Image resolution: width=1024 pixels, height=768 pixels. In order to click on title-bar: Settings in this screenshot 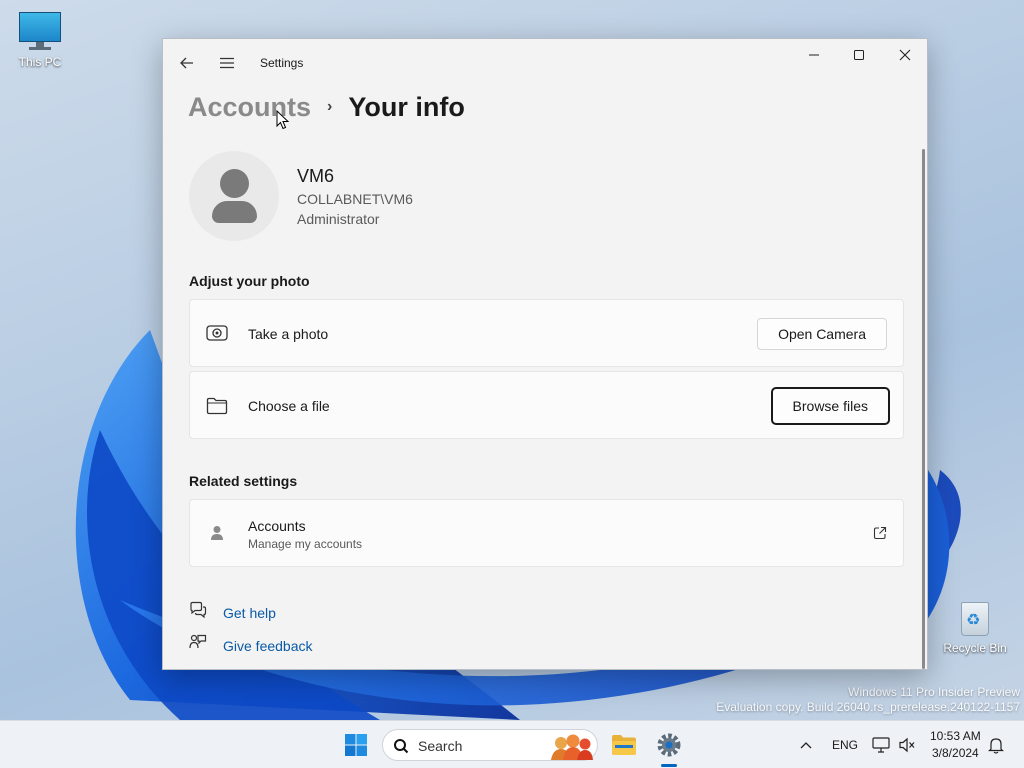, I will do `click(545, 63)`.